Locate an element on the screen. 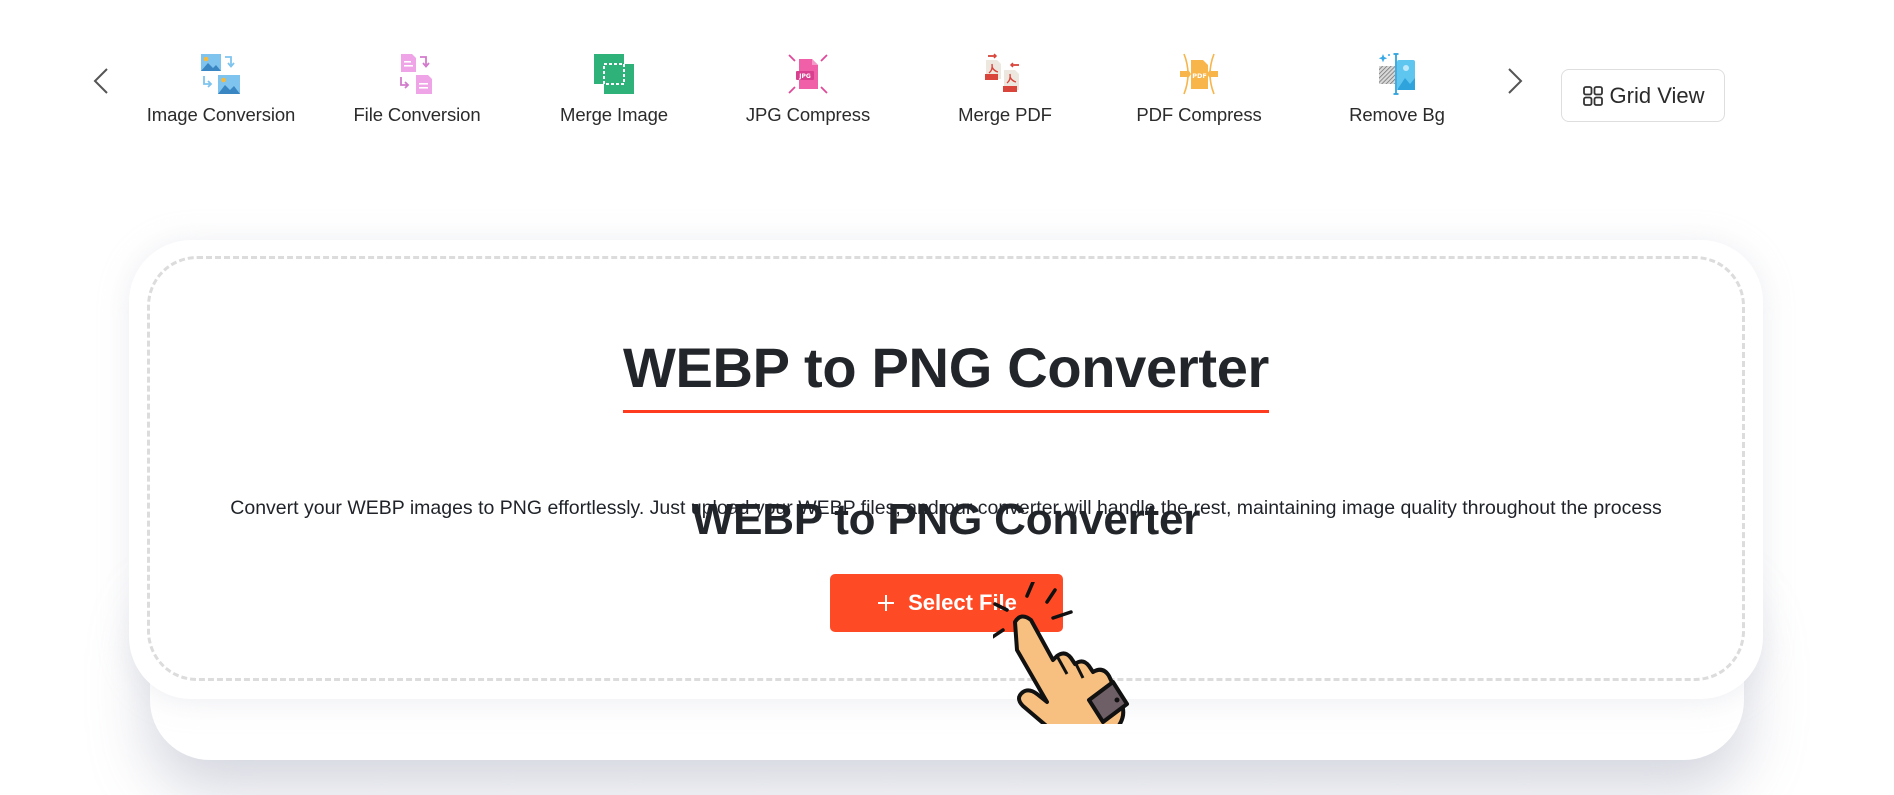 The height and width of the screenshot is (795, 1894). file-conversion-icon is located at coordinates (416, 74).